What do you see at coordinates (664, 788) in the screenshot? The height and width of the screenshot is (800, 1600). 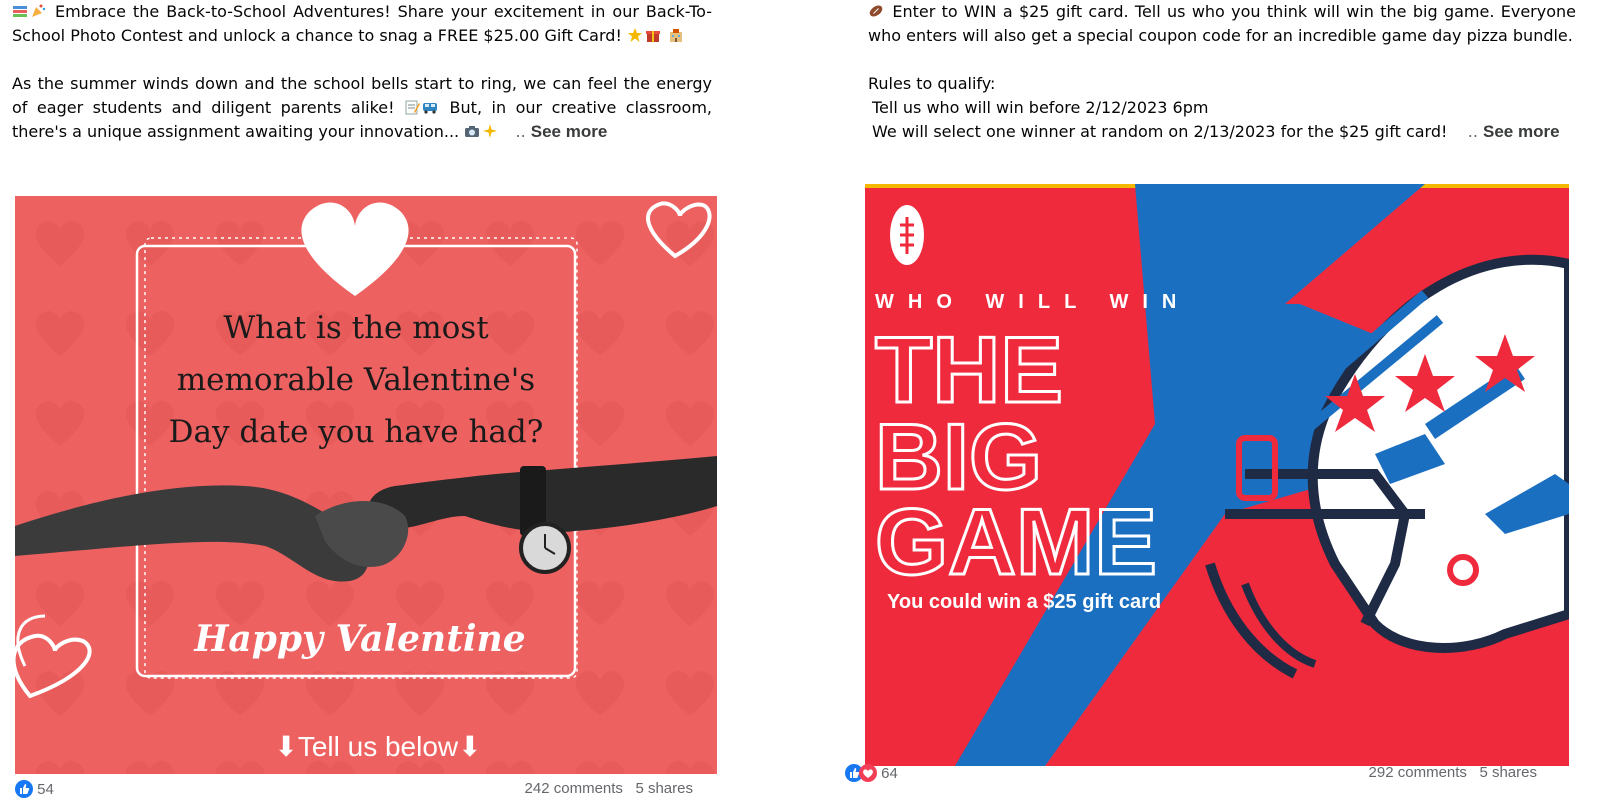 I see `left-shares-count: 5 shares` at bounding box center [664, 788].